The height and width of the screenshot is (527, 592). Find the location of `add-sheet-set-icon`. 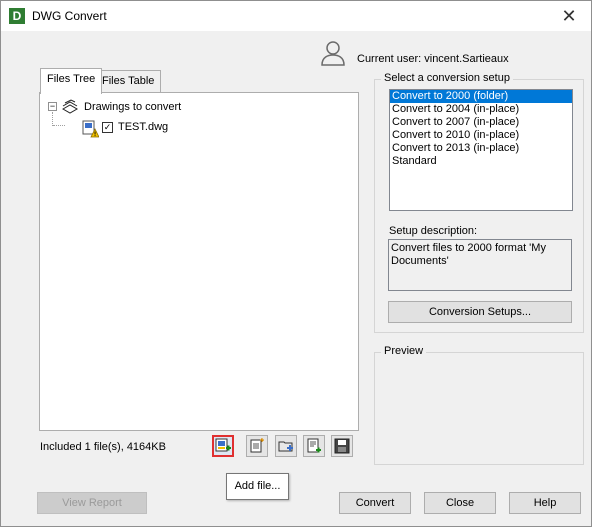

add-sheet-set-icon is located at coordinates (257, 445).